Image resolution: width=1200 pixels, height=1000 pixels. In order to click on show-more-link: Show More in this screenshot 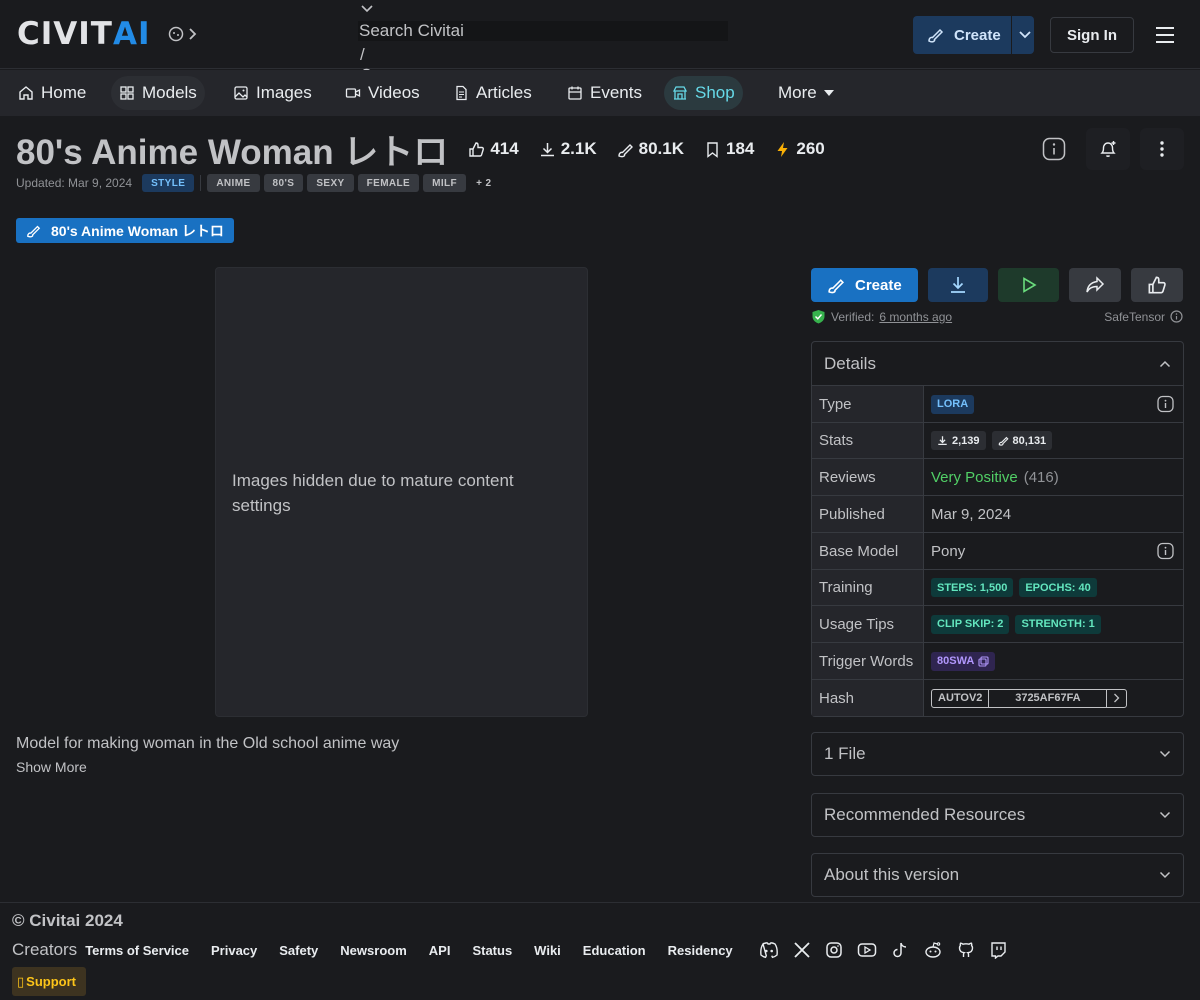, I will do `click(51, 767)`.